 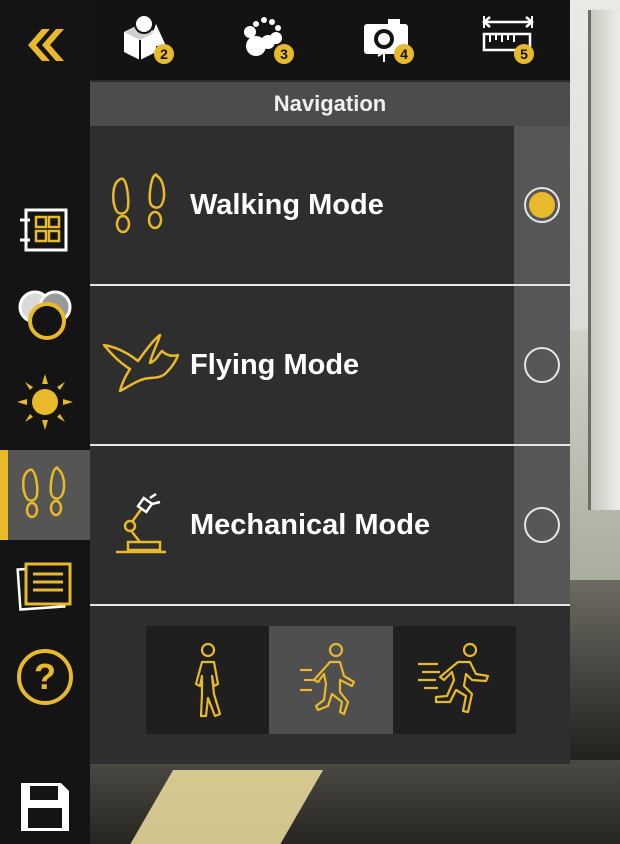 I want to click on notes-icon, so click(x=44, y=586).